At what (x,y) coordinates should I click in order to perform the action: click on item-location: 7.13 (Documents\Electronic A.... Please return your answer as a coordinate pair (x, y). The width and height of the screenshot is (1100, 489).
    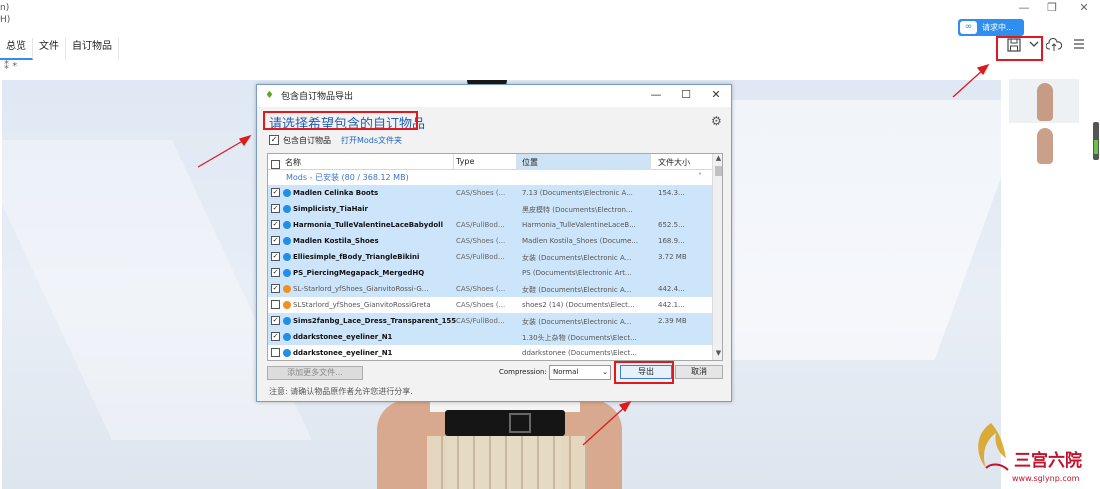
    Looking at the image, I should click on (577, 193).